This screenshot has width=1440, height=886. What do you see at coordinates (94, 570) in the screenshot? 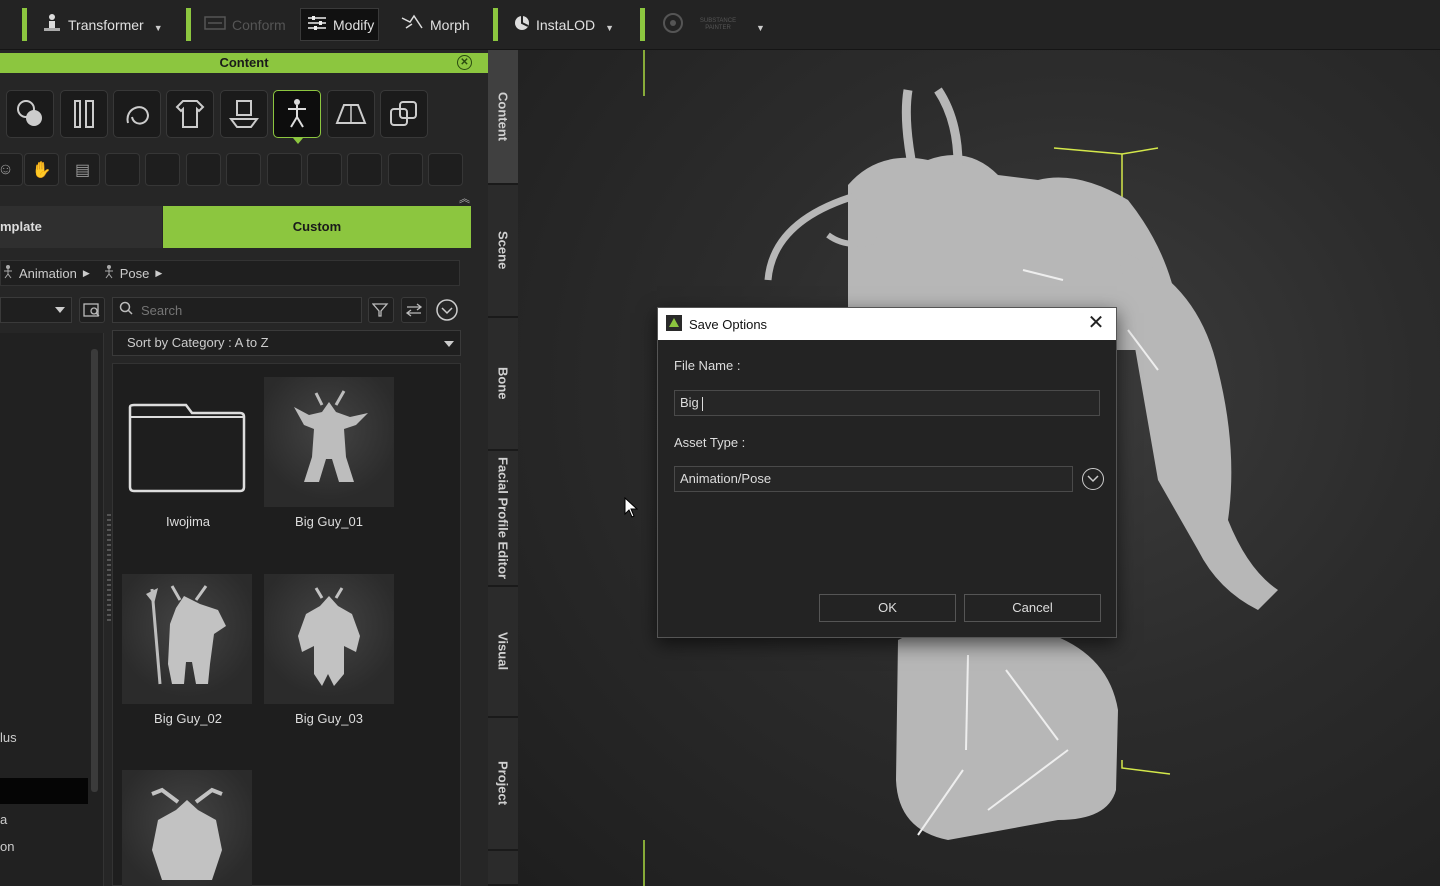
I see `tree-scrollbar` at bounding box center [94, 570].